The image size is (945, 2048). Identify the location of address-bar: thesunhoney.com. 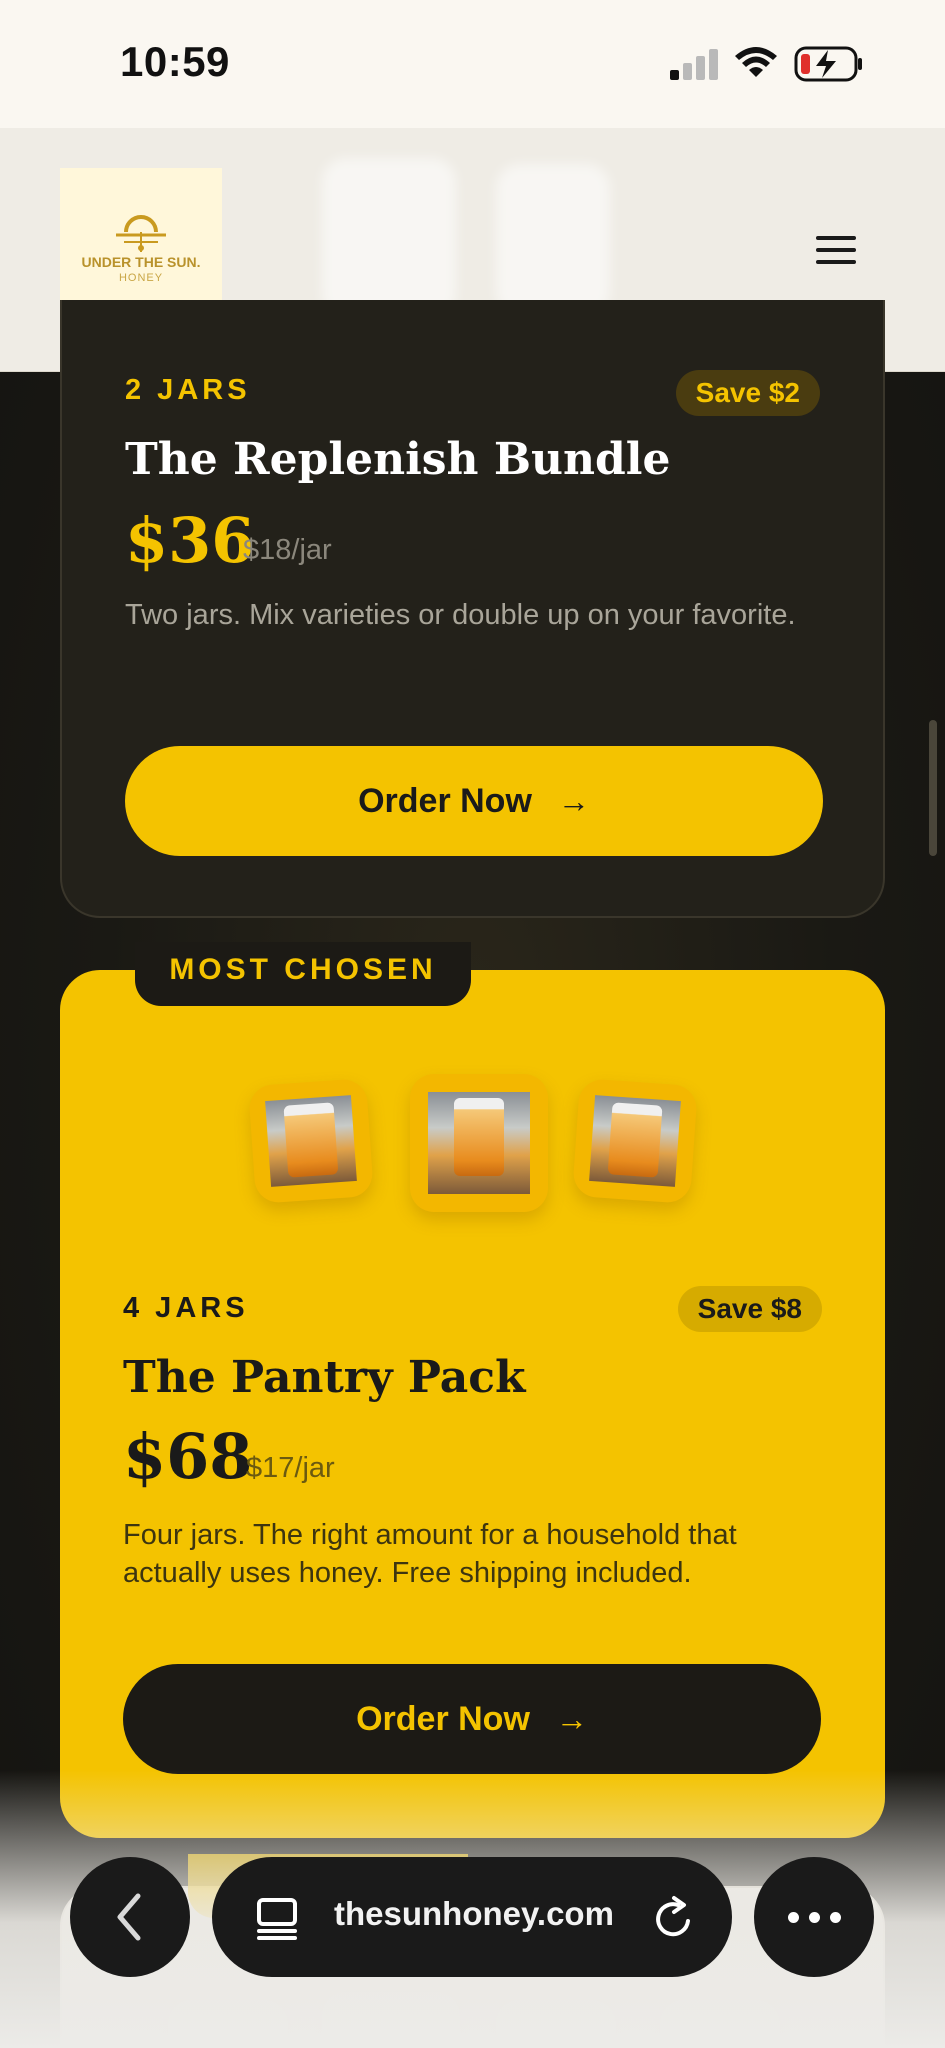
(472, 1917).